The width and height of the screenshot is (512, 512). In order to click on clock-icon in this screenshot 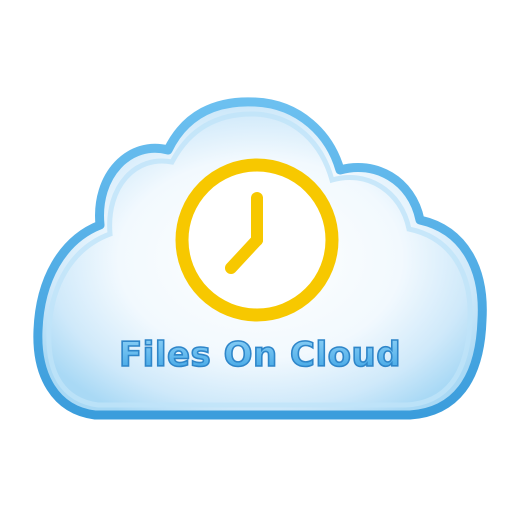, I will do `click(257, 240)`.